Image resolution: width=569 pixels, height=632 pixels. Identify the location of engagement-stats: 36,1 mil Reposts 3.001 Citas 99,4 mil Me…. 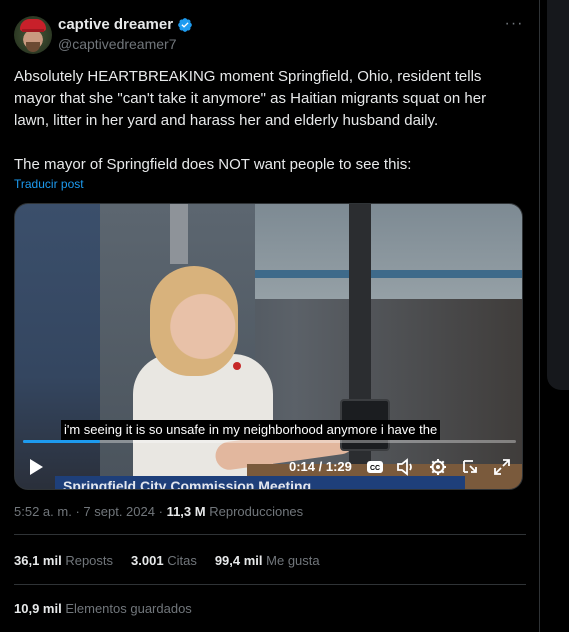
(167, 560).